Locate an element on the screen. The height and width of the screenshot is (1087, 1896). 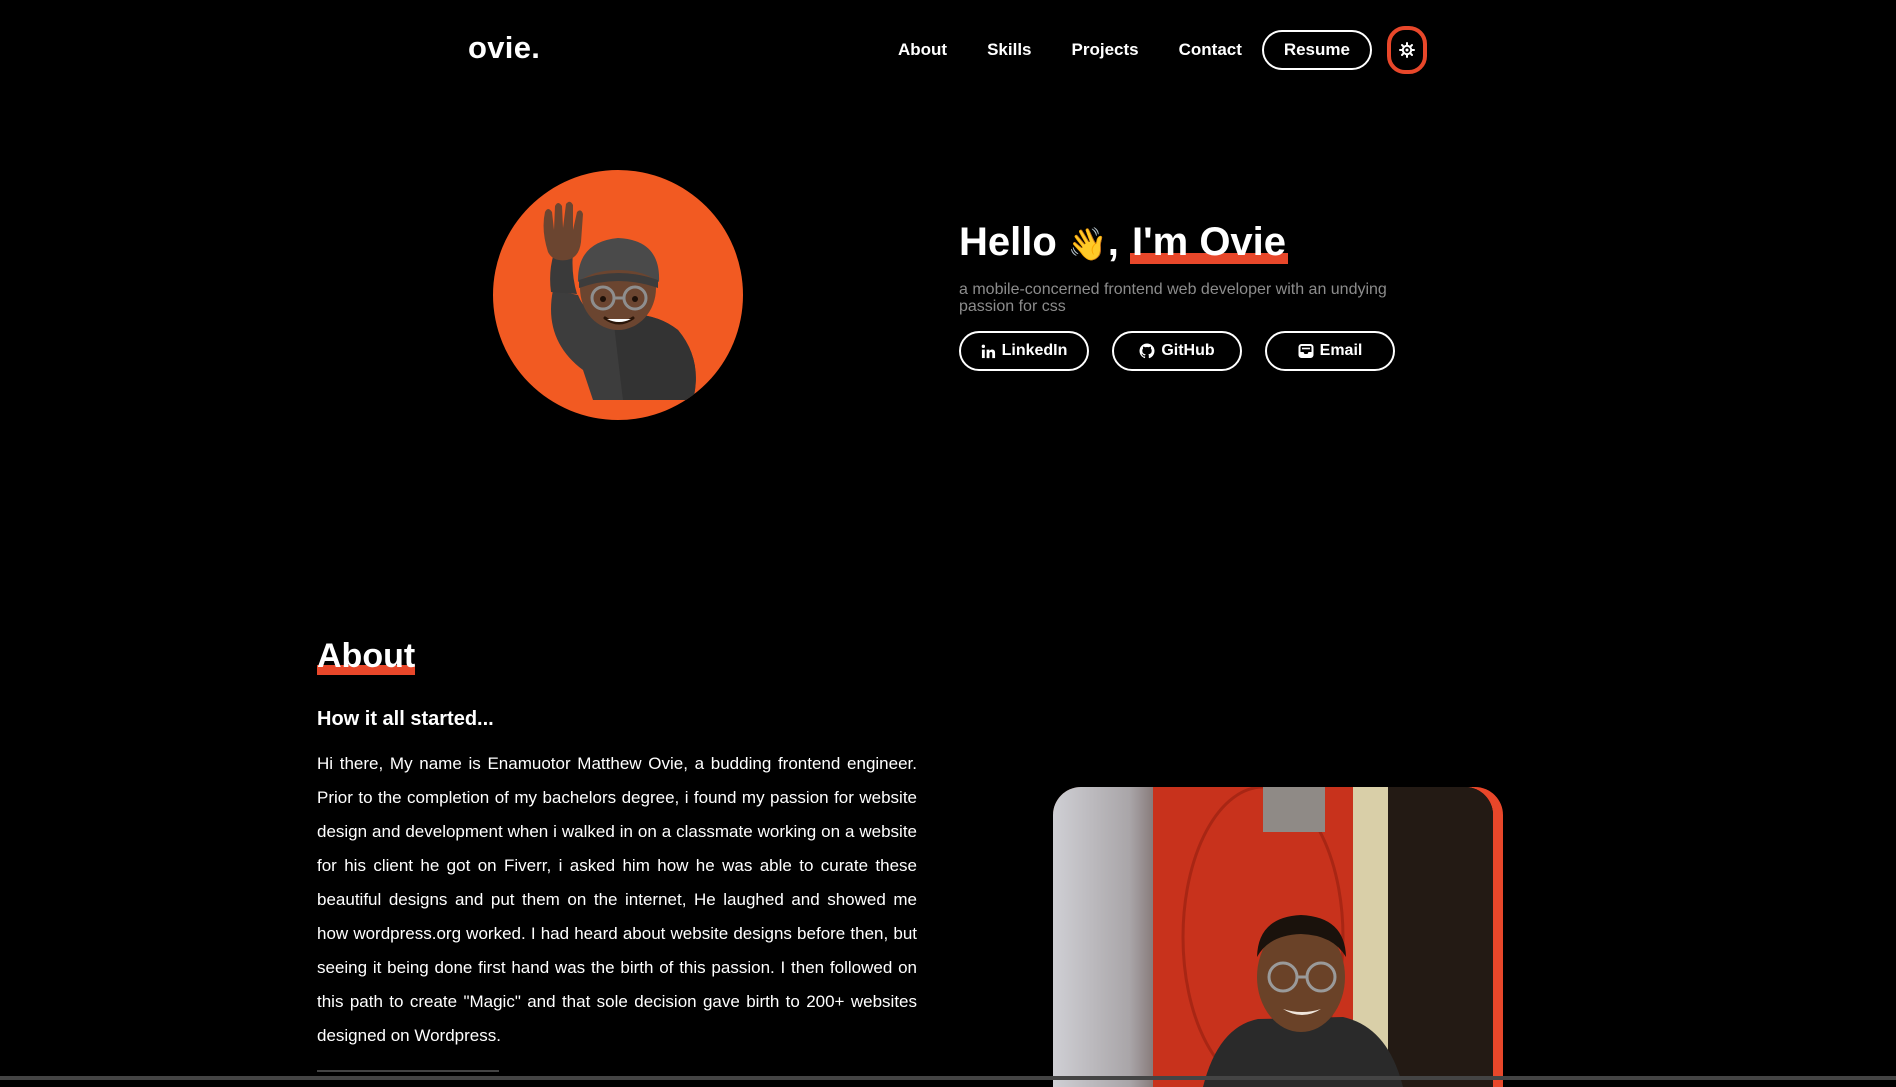
hero-name-highlight: I'm Ovie is located at coordinates (1209, 242).